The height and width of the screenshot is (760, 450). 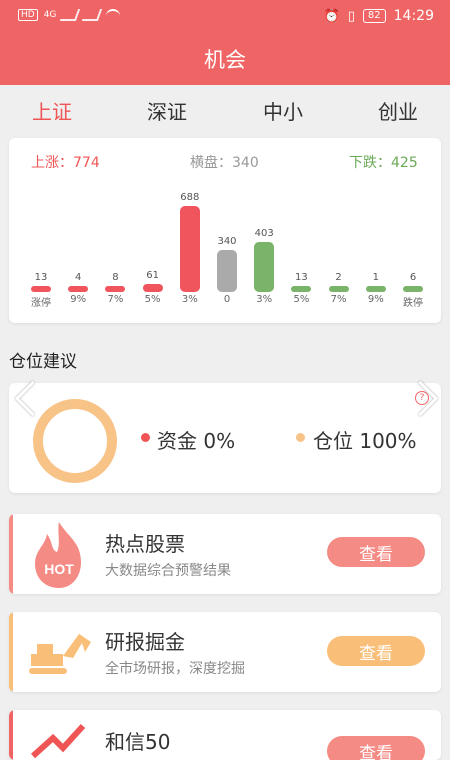 I want to click on bar-value-label: 688, so click(x=190, y=197).